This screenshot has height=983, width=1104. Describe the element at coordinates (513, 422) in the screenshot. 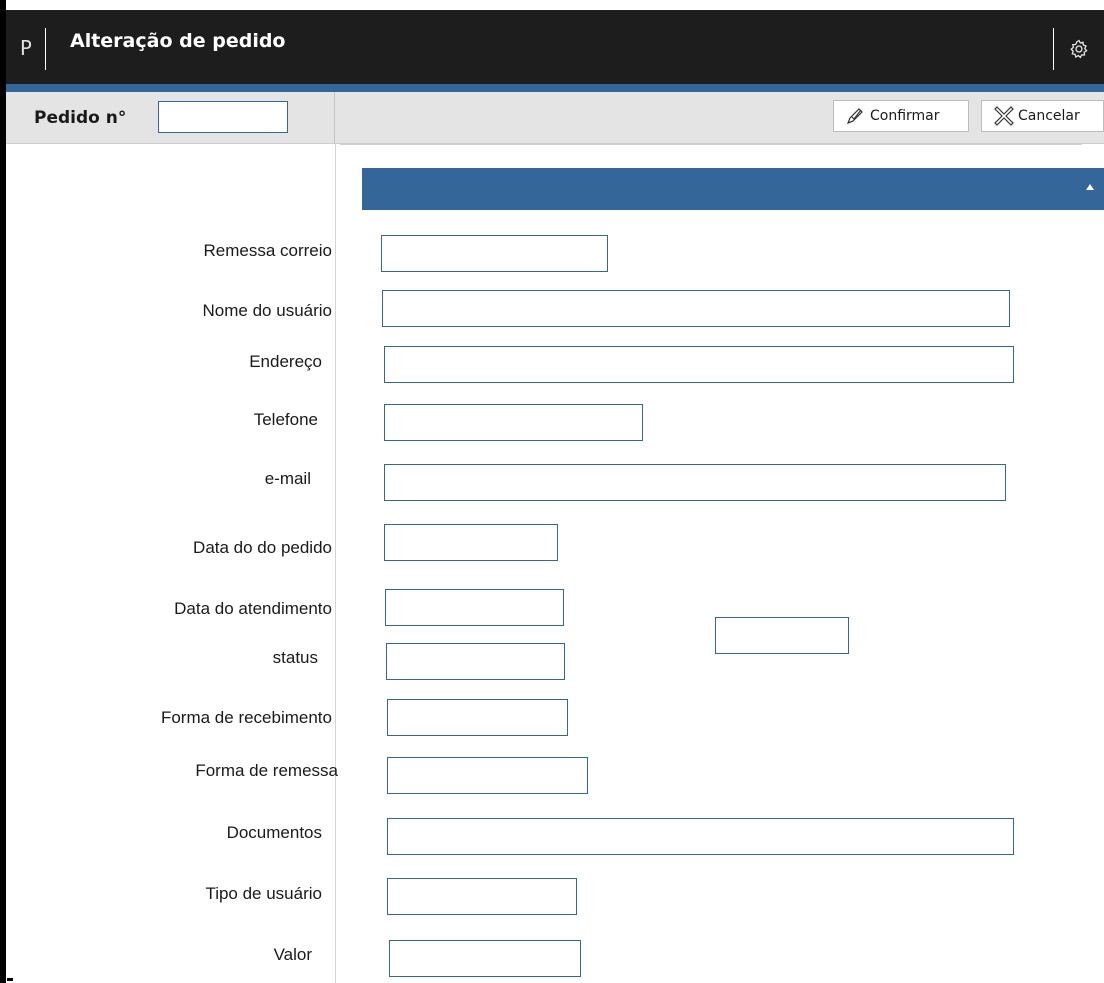

I see `telefone-input` at that location.